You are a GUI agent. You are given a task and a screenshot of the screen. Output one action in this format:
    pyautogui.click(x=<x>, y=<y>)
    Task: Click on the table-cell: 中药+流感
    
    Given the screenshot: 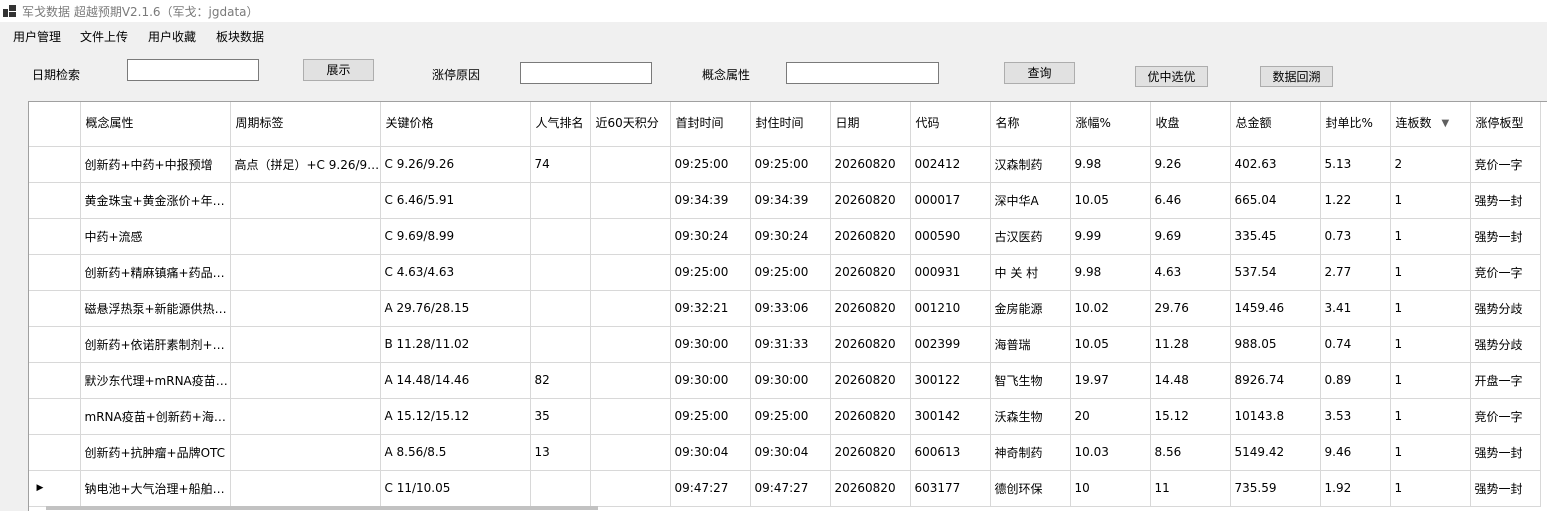 What is the action you would take?
    pyautogui.click(x=155, y=236)
    